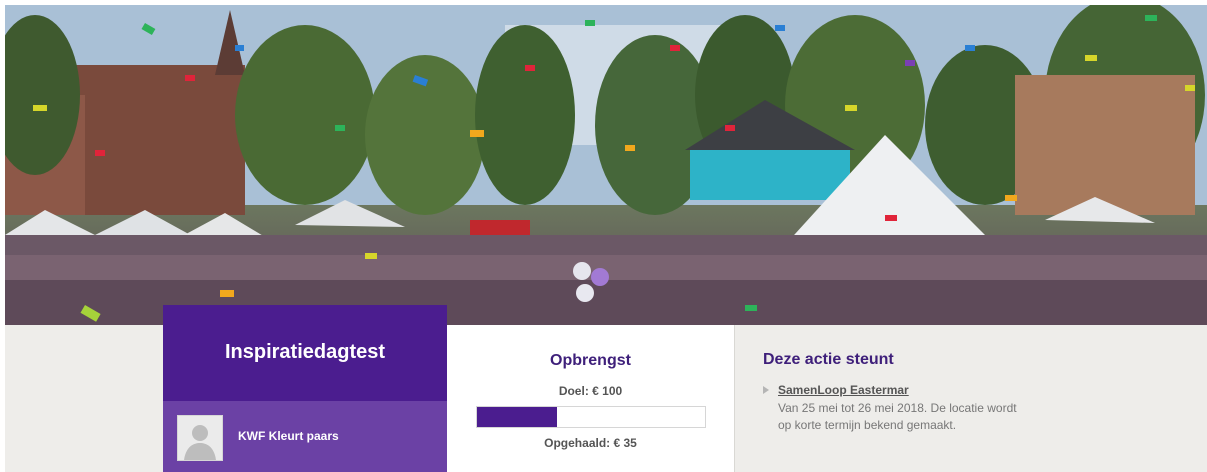 Image resolution: width=1207 pixels, height=472 pixels. What do you see at coordinates (305, 352) in the screenshot?
I see `campaign-title: Inspiratiedagtest` at bounding box center [305, 352].